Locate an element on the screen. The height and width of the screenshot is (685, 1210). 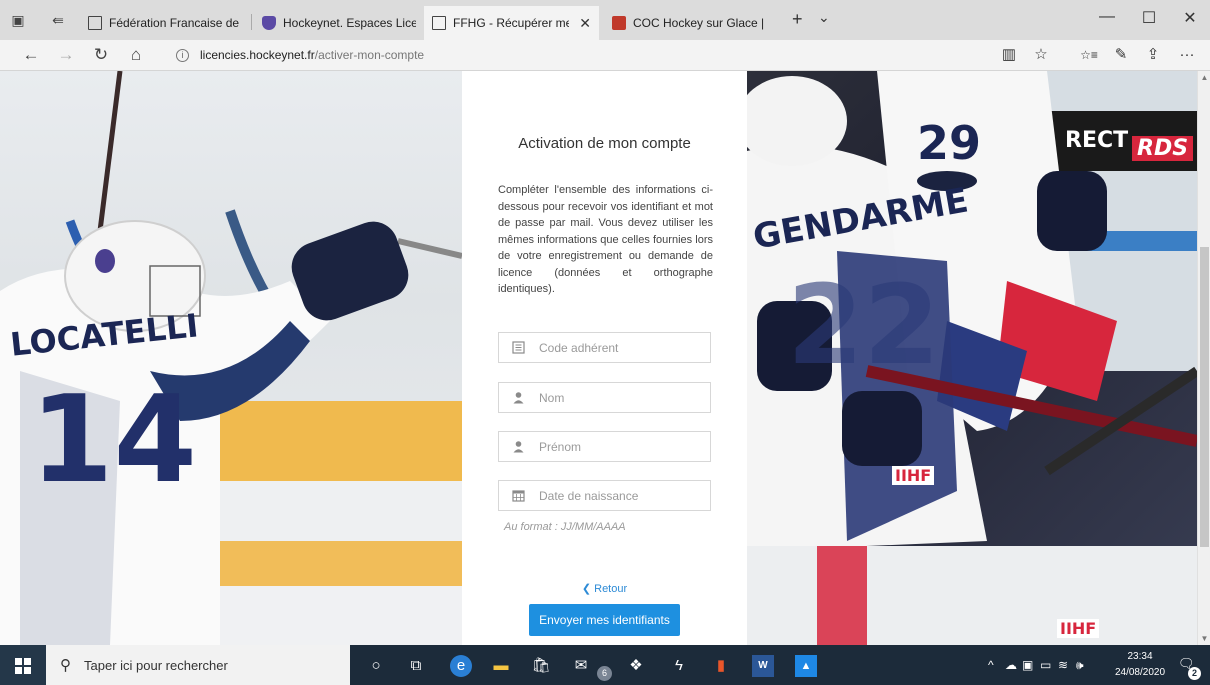
task-view-icon: ⧉ is located at coordinates (416, 666).